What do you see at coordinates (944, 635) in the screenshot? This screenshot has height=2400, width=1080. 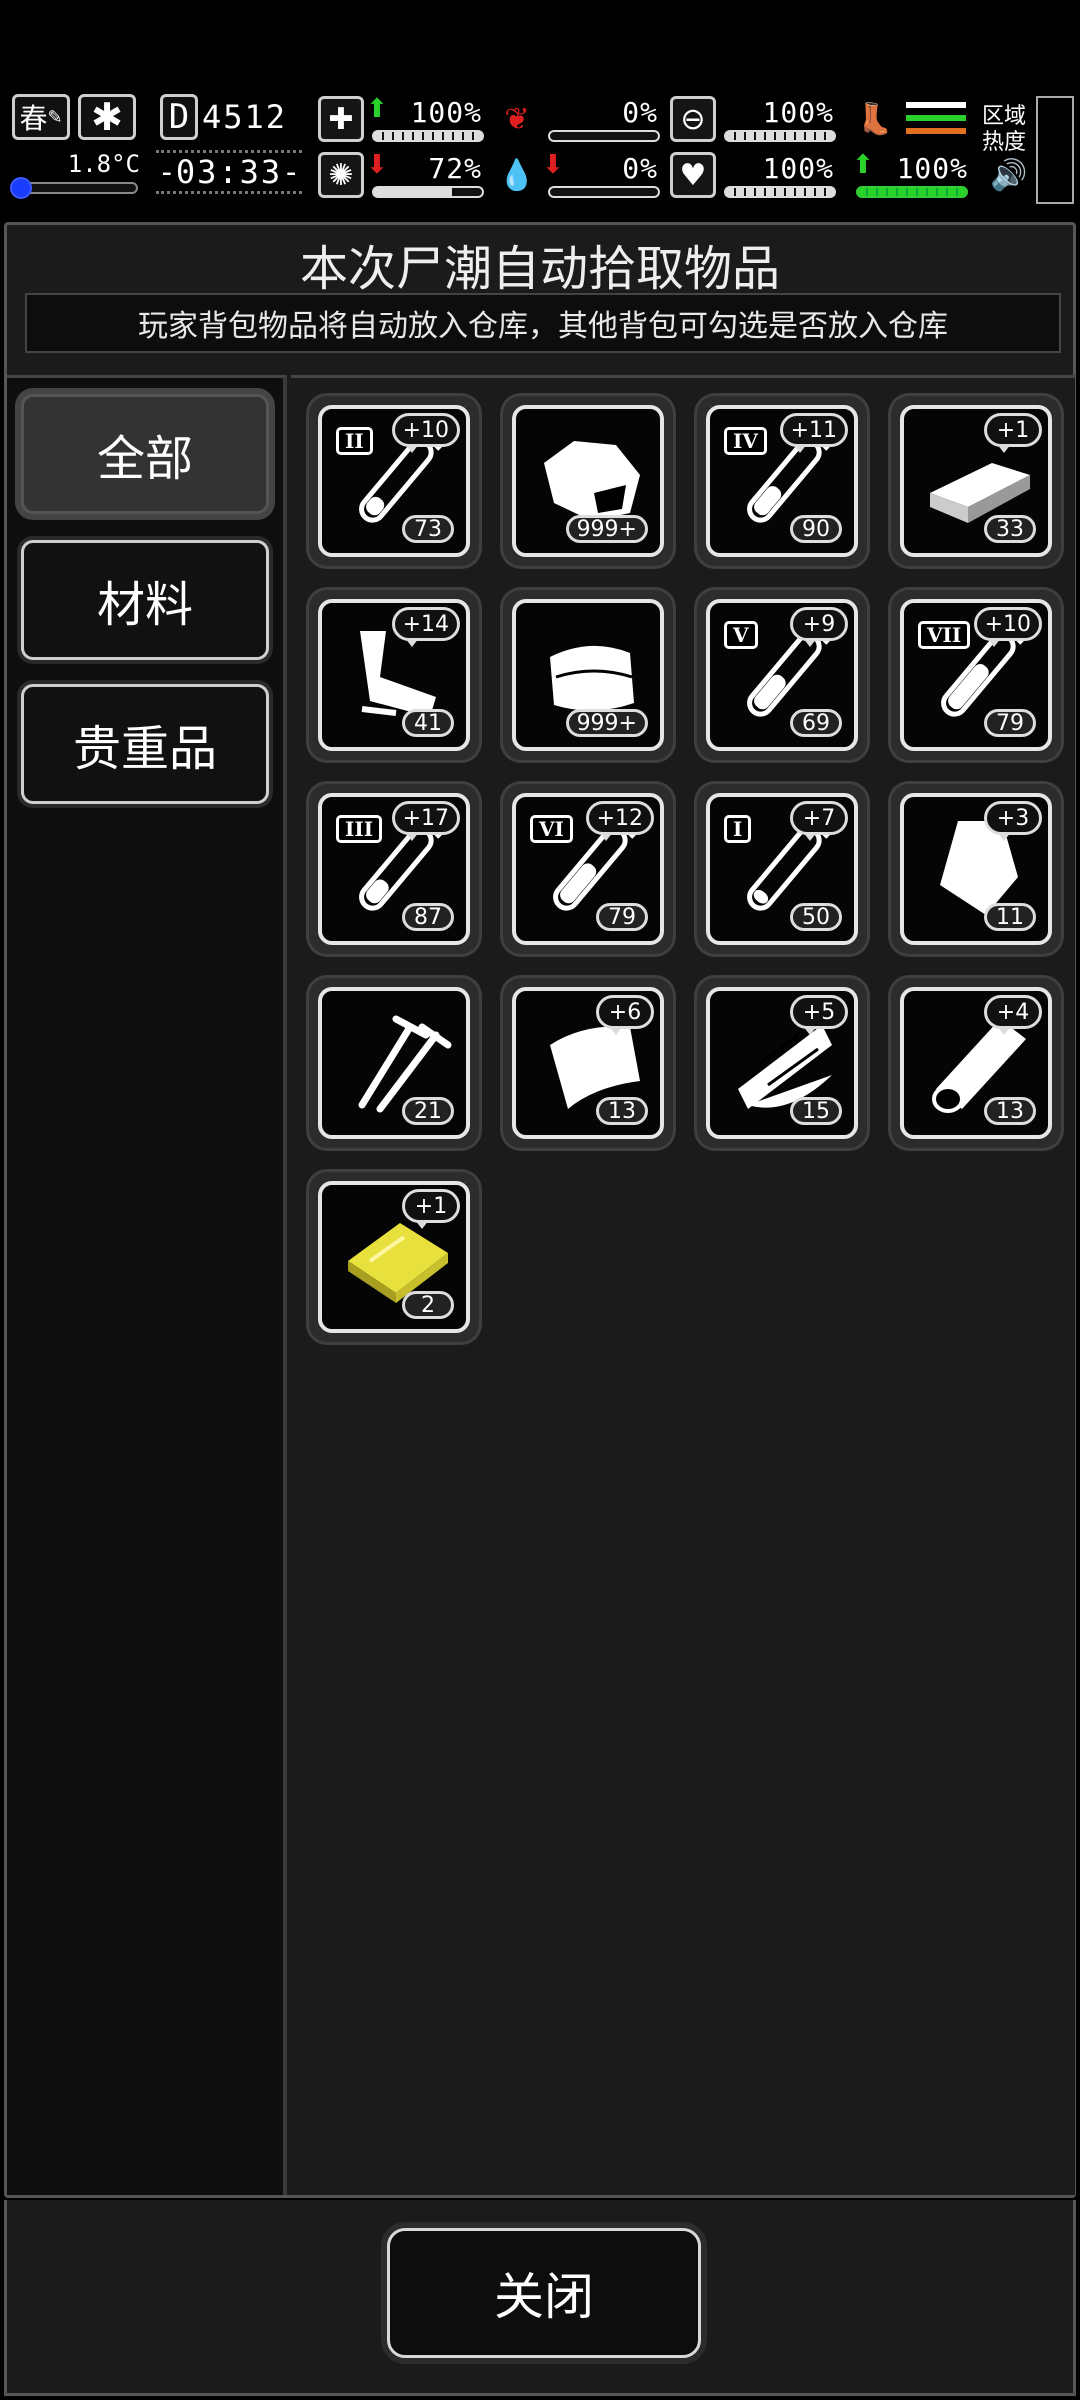 I see `tier-badge: VII` at bounding box center [944, 635].